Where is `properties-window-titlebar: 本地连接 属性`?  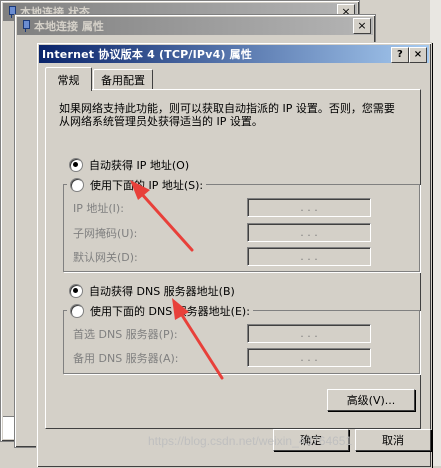 properties-window-titlebar: 本地连接 属性 is located at coordinates (195, 26).